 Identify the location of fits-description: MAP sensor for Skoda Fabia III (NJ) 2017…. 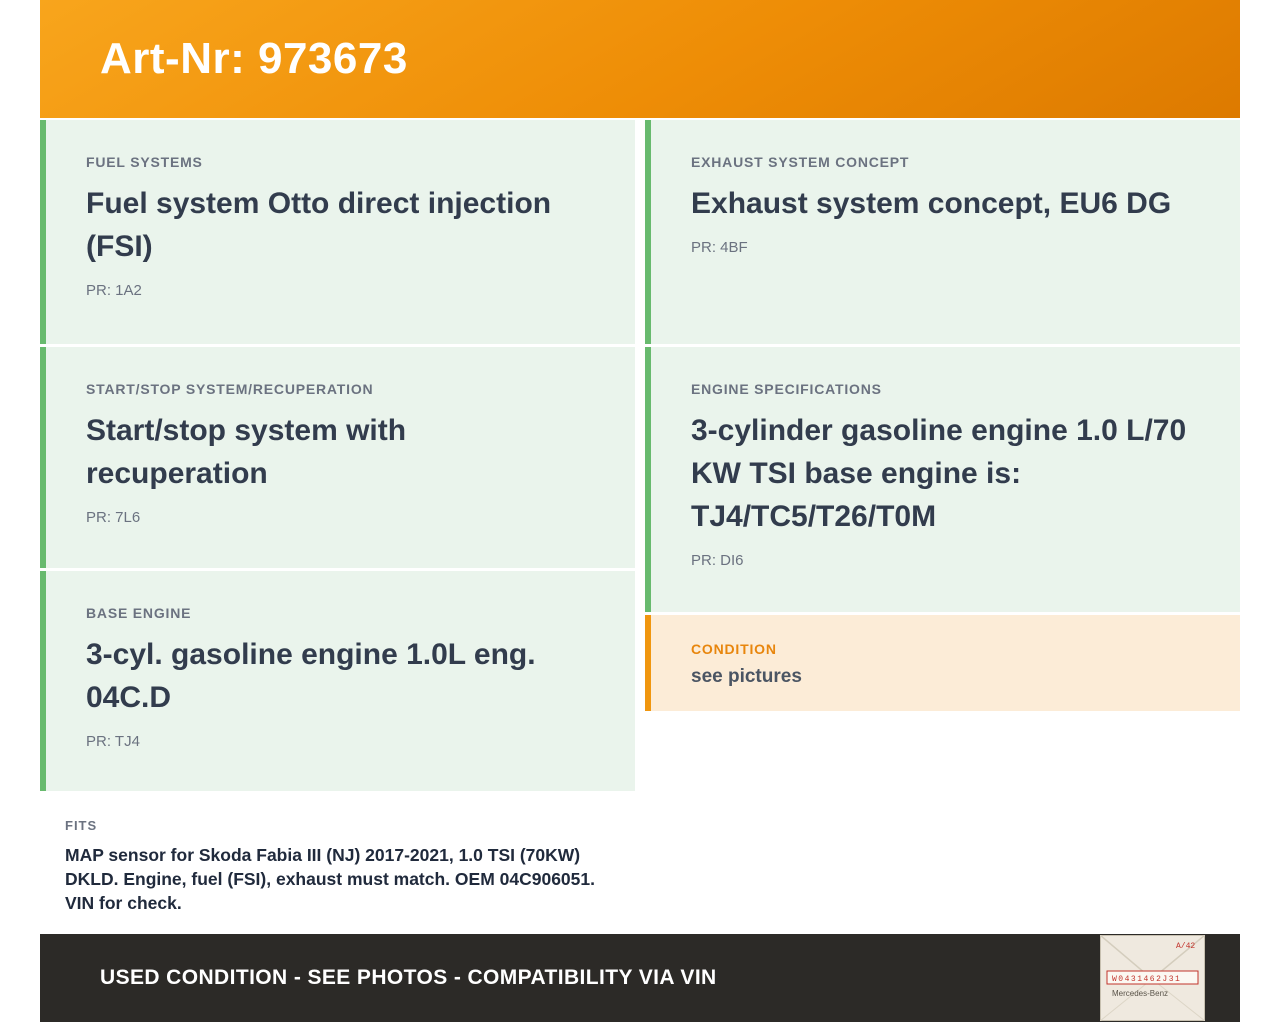
(330, 879).